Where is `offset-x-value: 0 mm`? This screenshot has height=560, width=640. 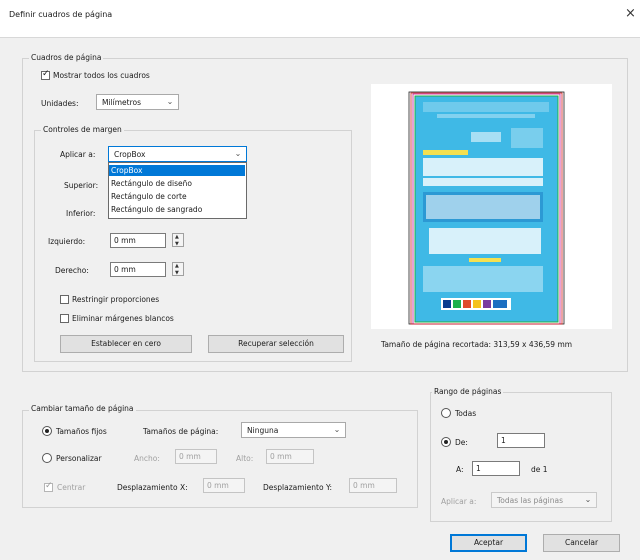
offset-x-value: 0 mm is located at coordinates (218, 485).